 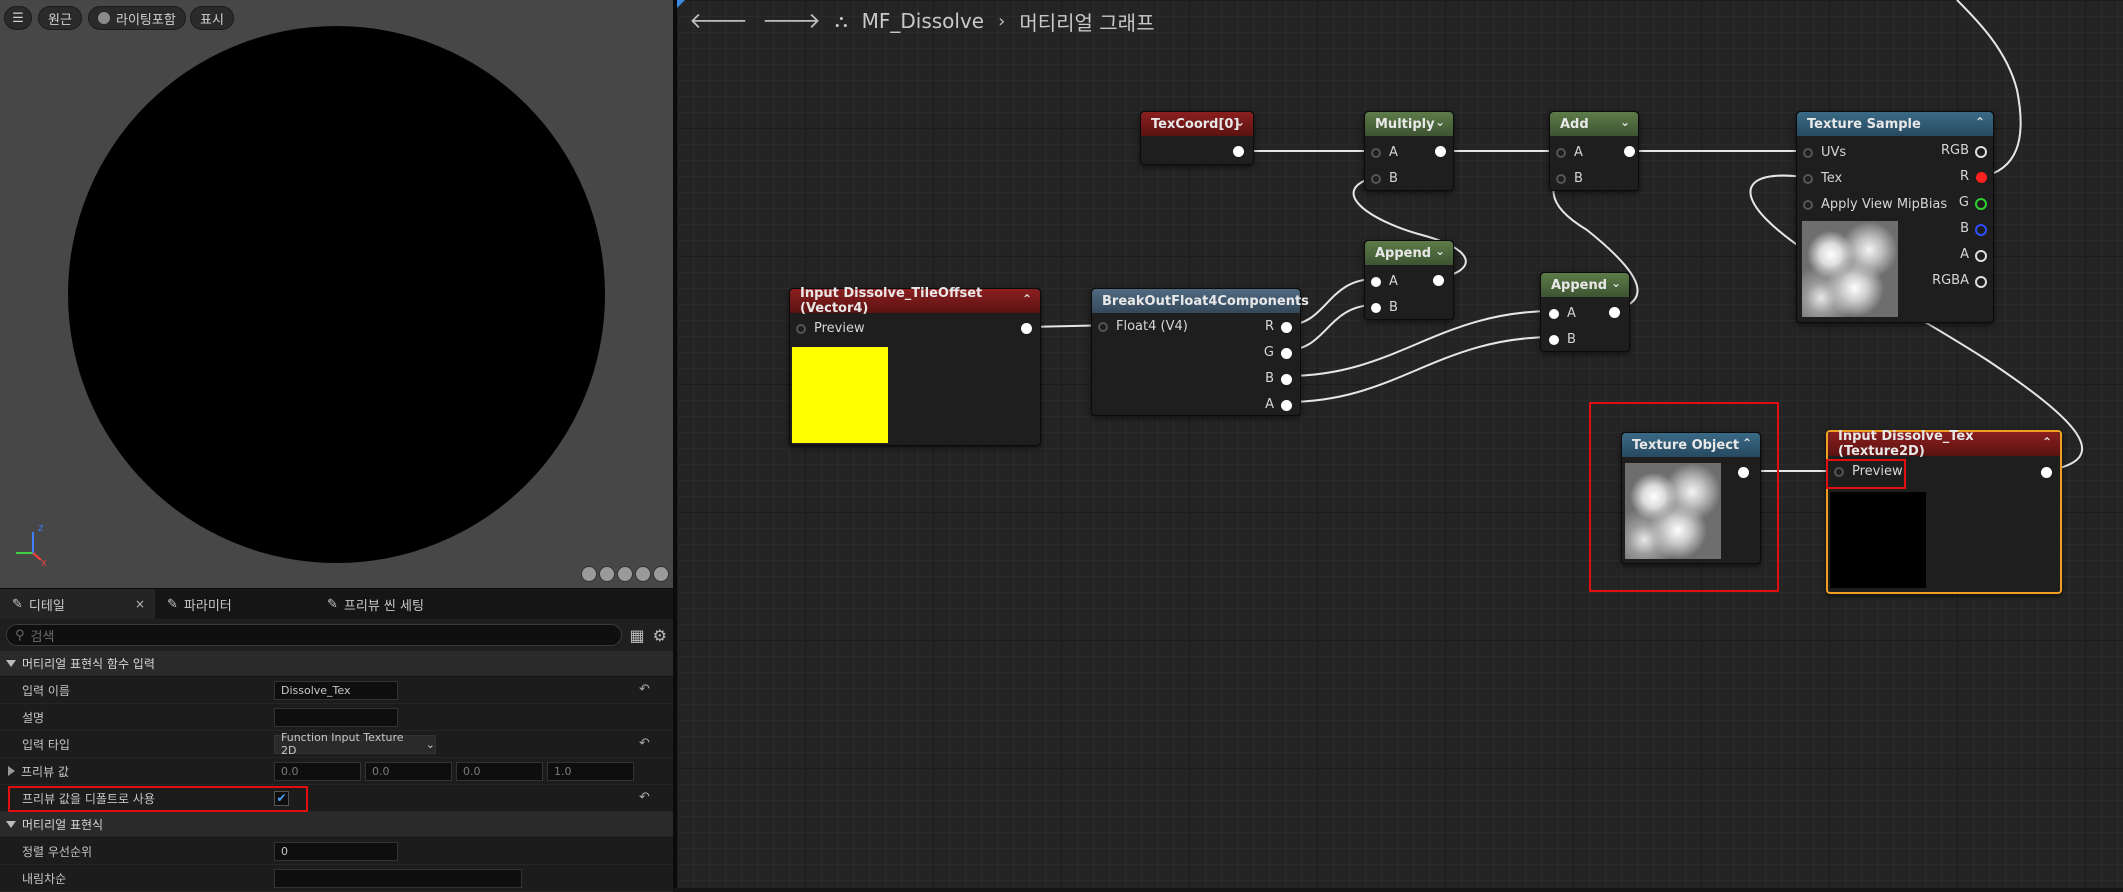 I want to click on multiply-pin-b: B, so click(x=1384, y=178).